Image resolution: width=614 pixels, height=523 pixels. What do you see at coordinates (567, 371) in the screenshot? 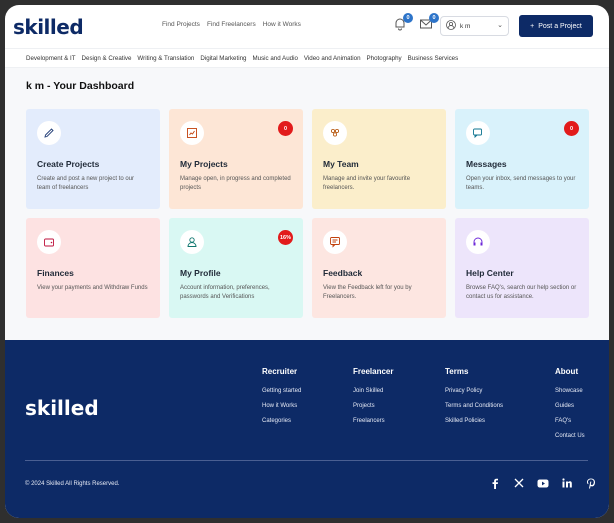
I see `footer-heading: About` at bounding box center [567, 371].